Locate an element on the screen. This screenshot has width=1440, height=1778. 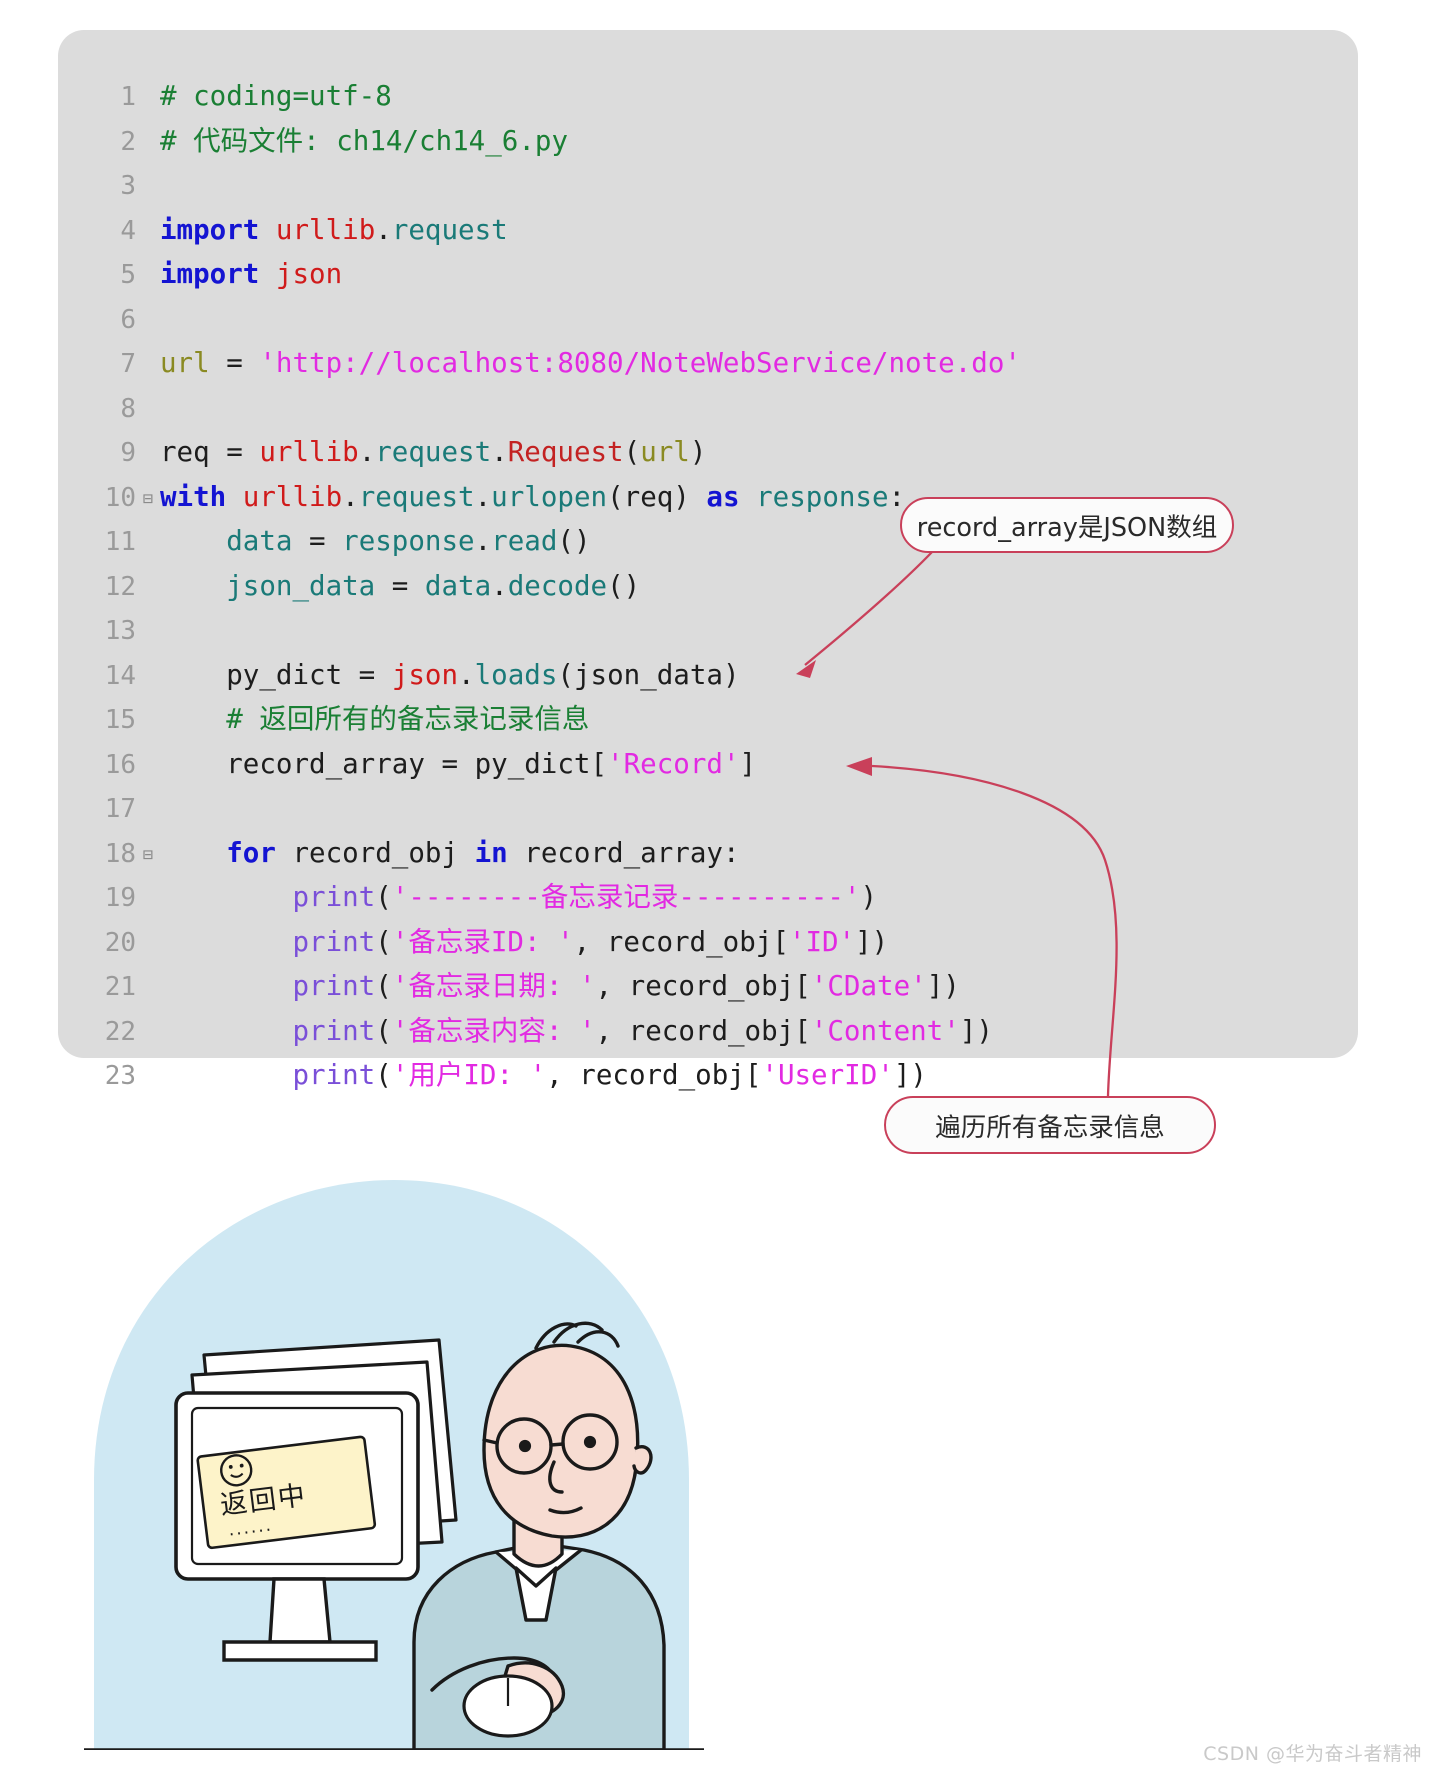
code-line-text: record_array = py_dict['Record'] is located at coordinates (491, 763).